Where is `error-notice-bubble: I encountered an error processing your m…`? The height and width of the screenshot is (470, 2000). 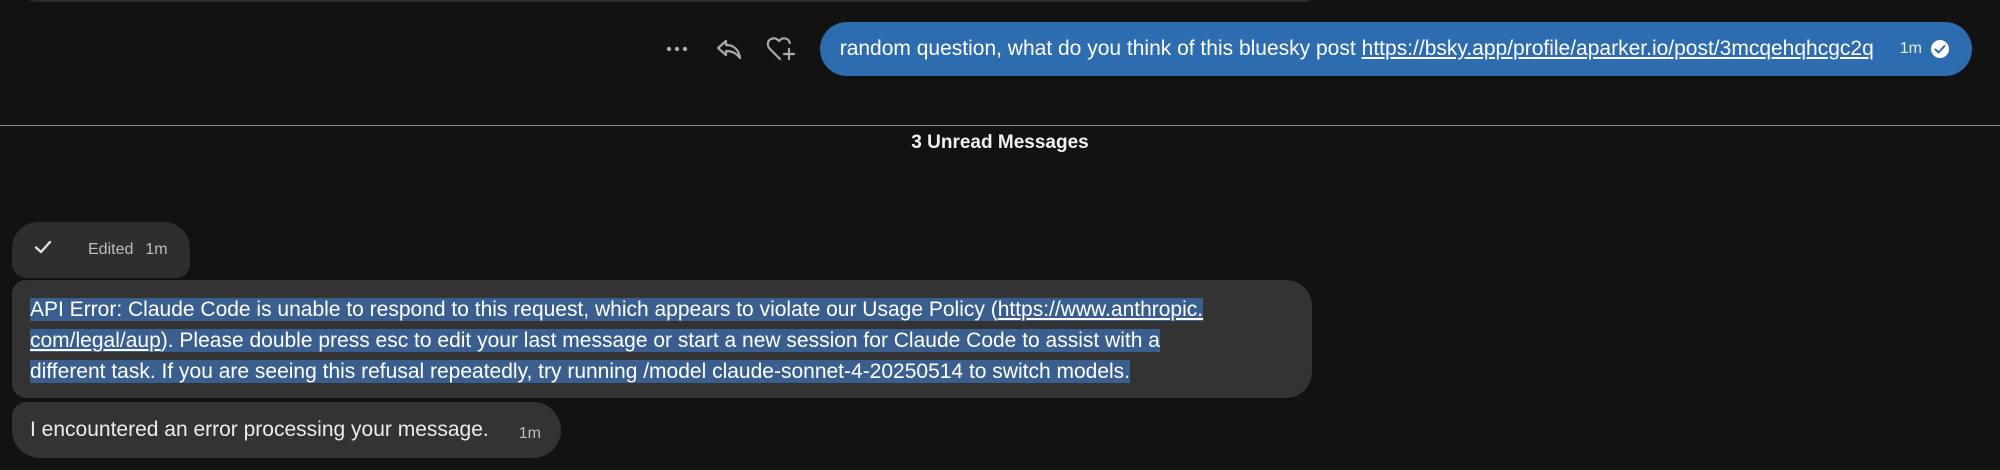 error-notice-bubble: I encountered an error processing your m… is located at coordinates (286, 430).